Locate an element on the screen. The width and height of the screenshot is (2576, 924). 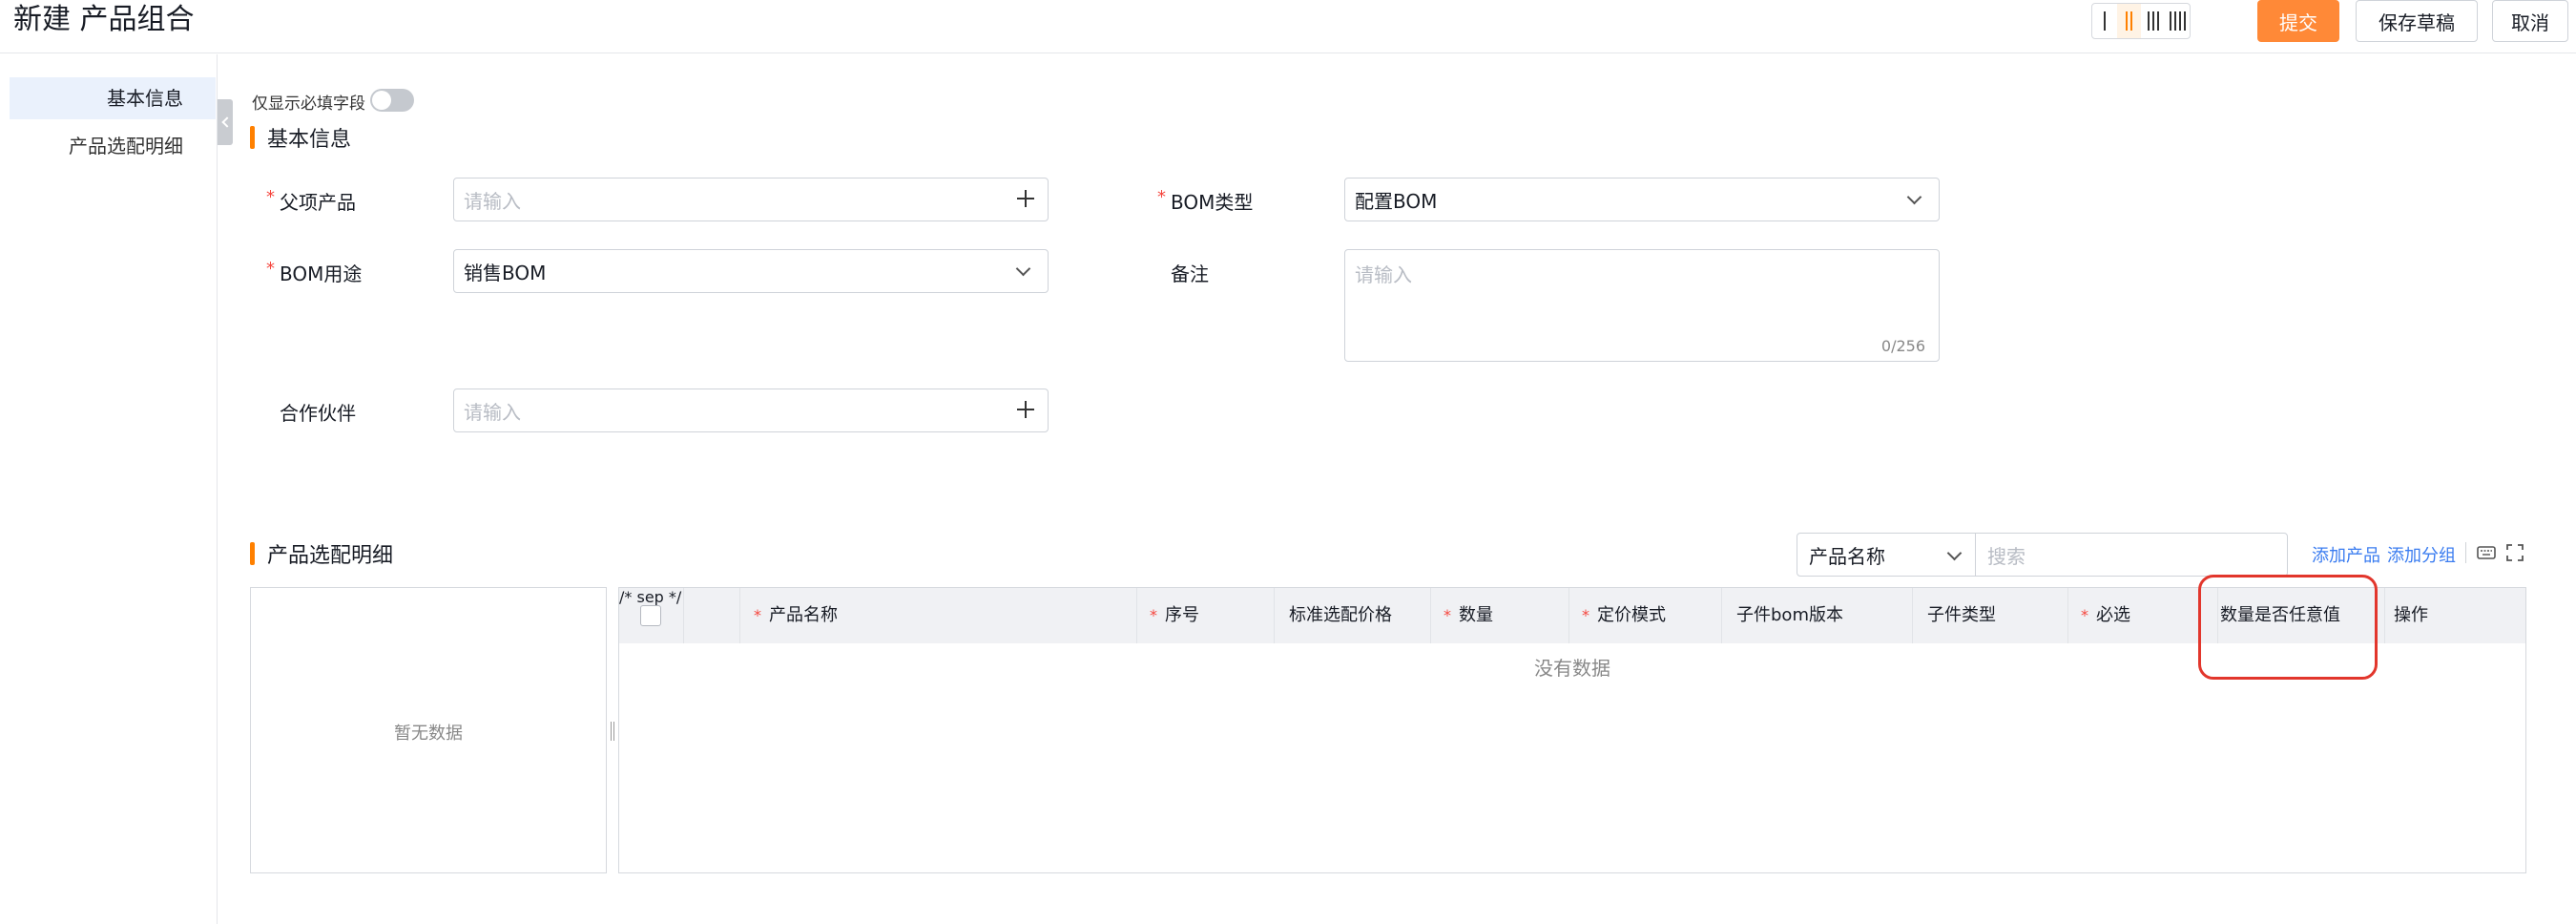
col-required: 必选 is located at coordinates (2105, 616).